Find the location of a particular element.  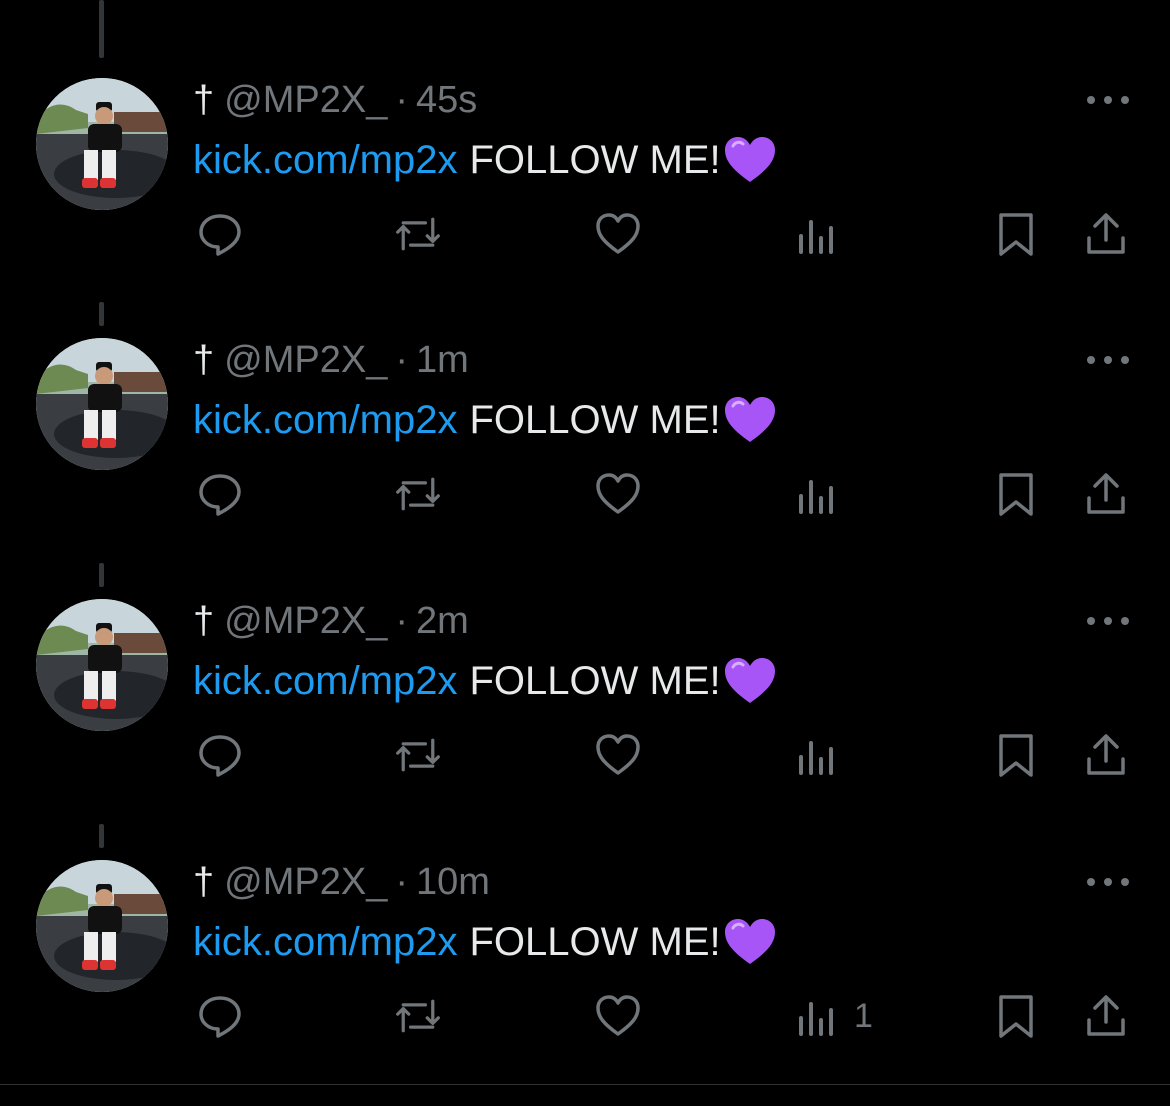

thread-line is located at coordinates (101, 29).